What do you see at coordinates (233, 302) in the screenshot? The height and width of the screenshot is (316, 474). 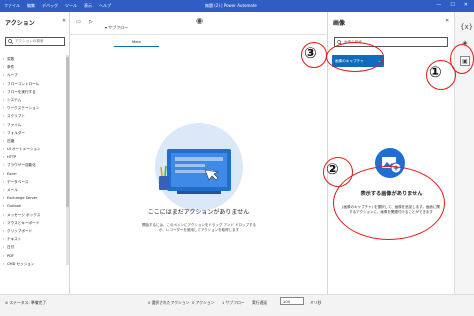 I see `subflows-count: 1 サブフロー` at bounding box center [233, 302].